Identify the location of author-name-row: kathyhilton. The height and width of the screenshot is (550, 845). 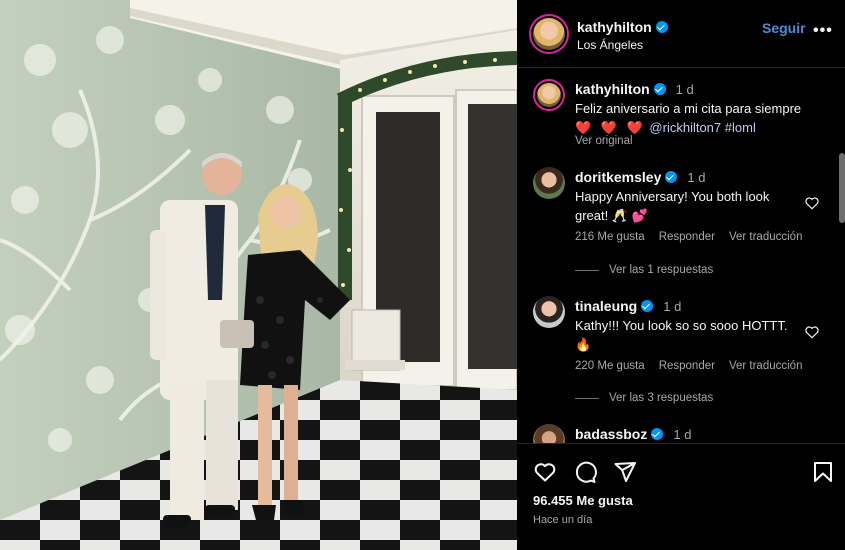
(622, 27).